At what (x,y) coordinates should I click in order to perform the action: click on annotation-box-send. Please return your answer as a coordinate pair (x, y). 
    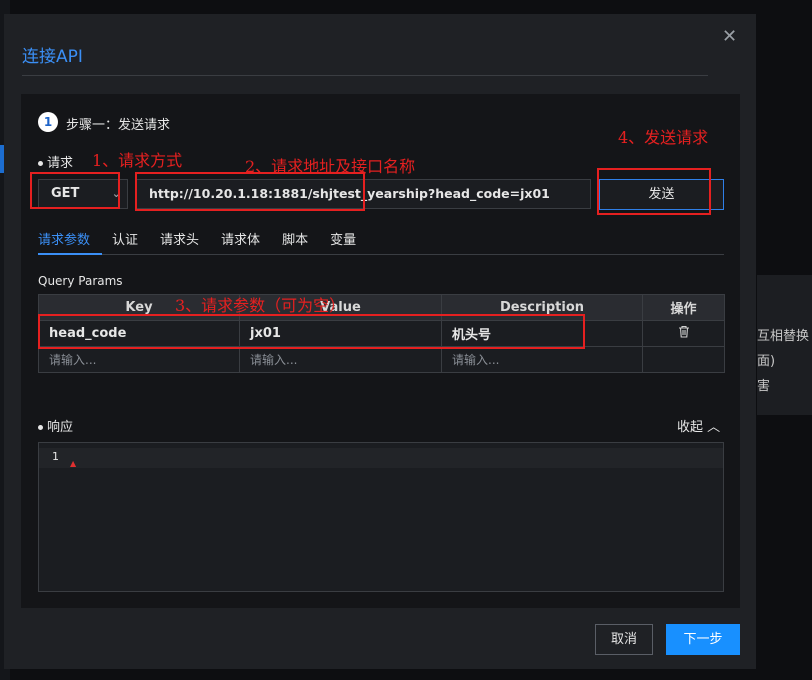
    Looking at the image, I should click on (654, 191).